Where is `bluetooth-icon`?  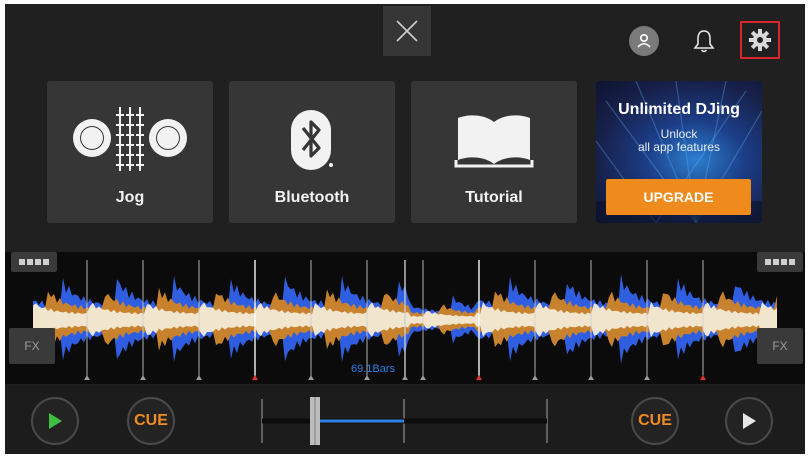
bluetooth-icon is located at coordinates (312, 140).